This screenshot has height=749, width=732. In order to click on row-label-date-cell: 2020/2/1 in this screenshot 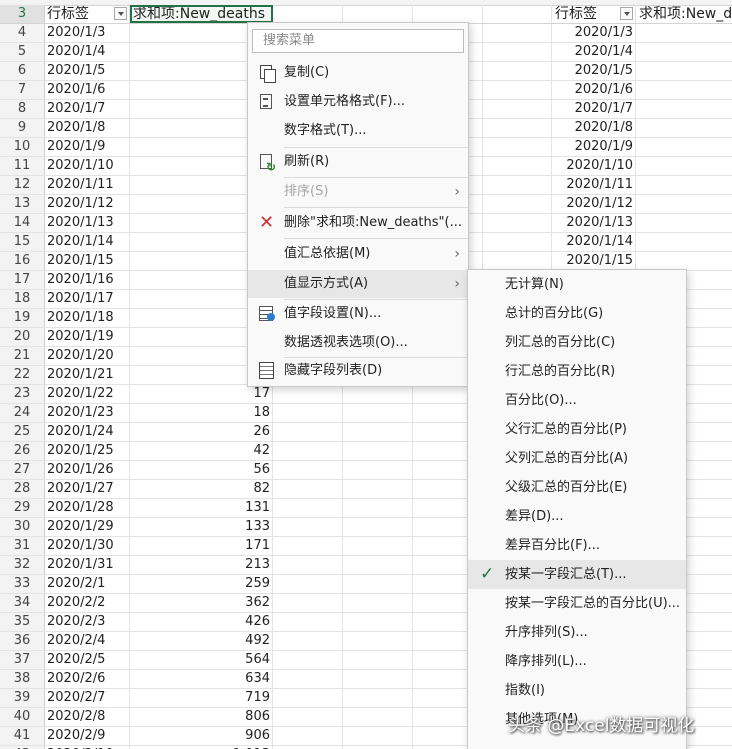, I will do `click(87, 584)`.